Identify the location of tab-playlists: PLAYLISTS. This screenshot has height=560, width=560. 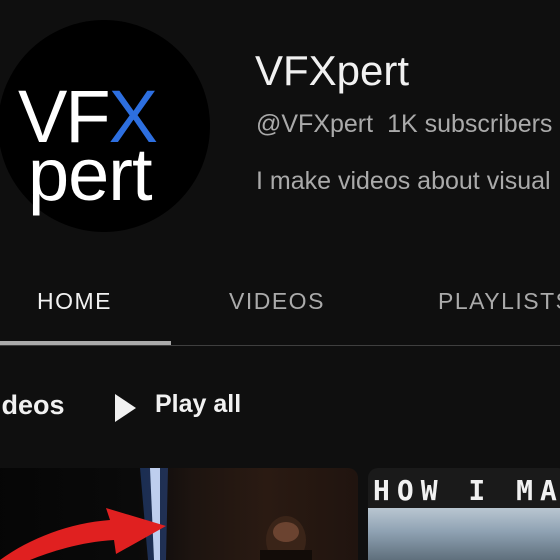
(499, 301).